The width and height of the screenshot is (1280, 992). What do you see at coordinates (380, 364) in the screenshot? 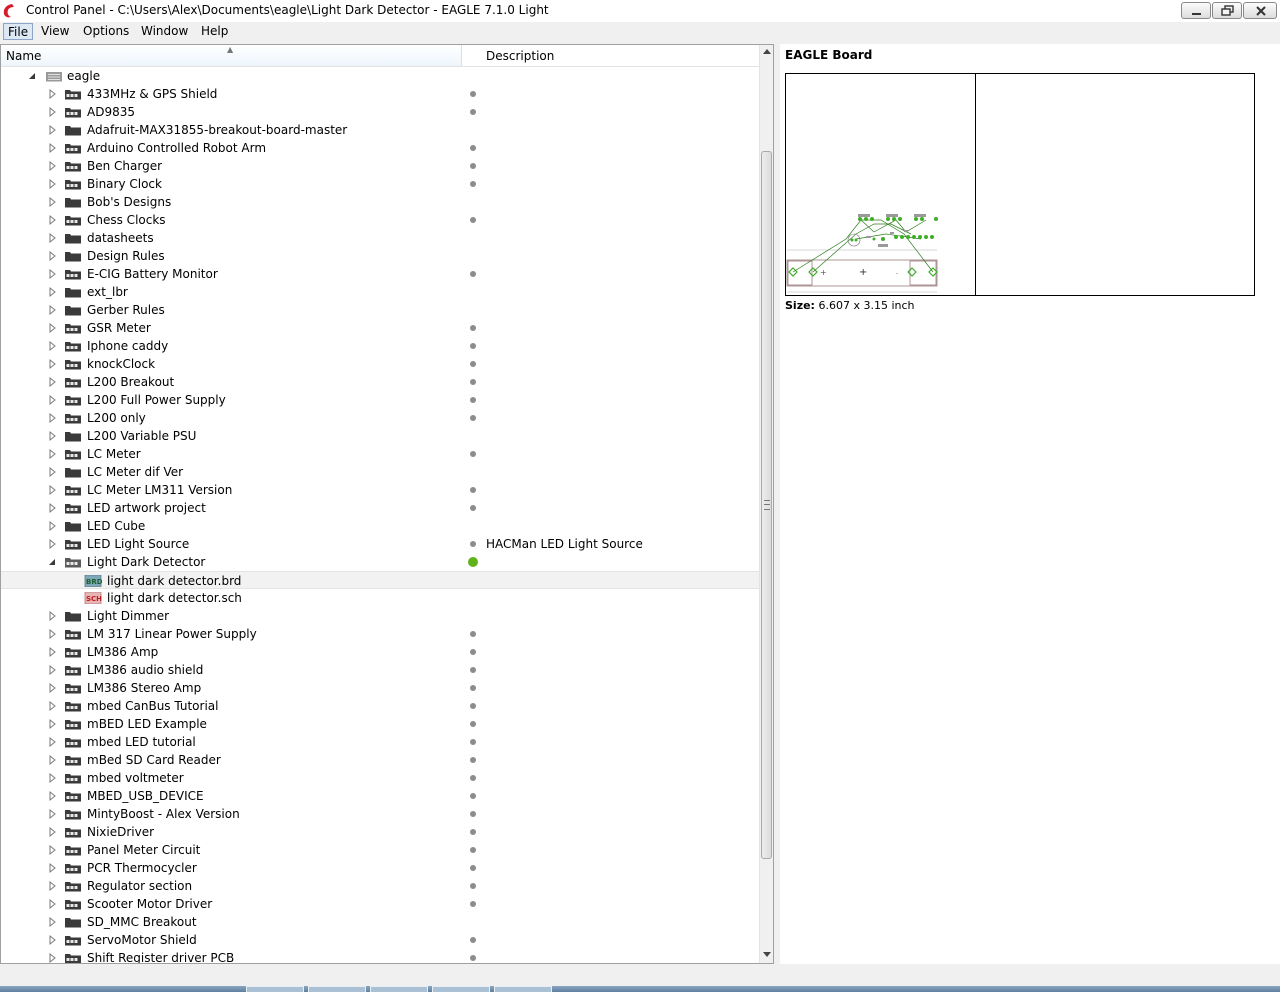
I see `tree-item: knockClock` at bounding box center [380, 364].